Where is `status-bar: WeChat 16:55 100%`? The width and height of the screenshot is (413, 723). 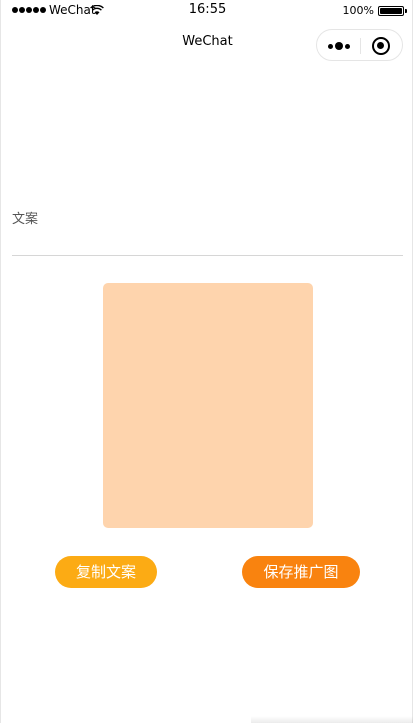 status-bar: WeChat 16:55 100% is located at coordinates (207, 11).